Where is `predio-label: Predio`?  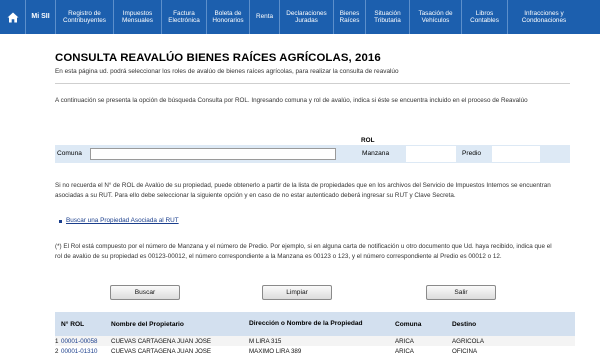
predio-label: Predio is located at coordinates (472, 153).